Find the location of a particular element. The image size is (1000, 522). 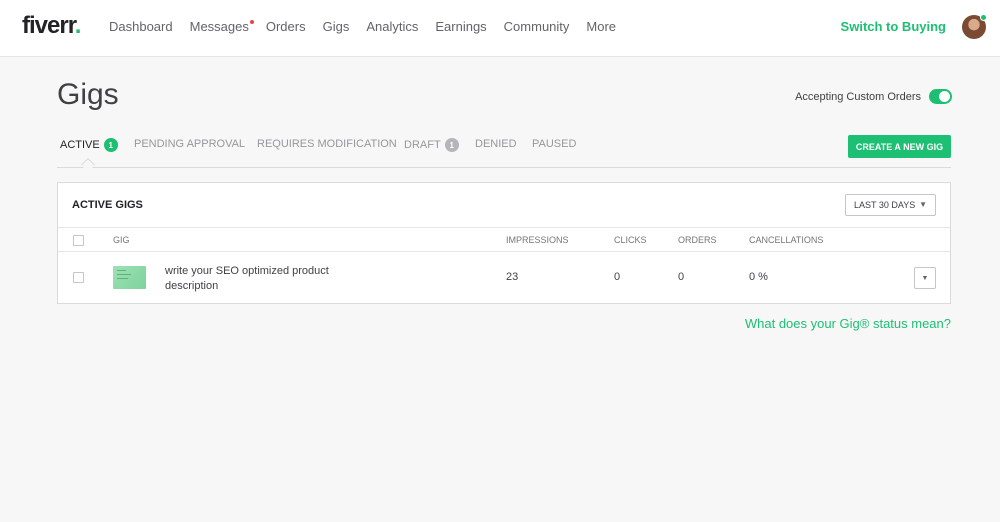

card-title: ACTIVE GIGS is located at coordinates (107, 205).